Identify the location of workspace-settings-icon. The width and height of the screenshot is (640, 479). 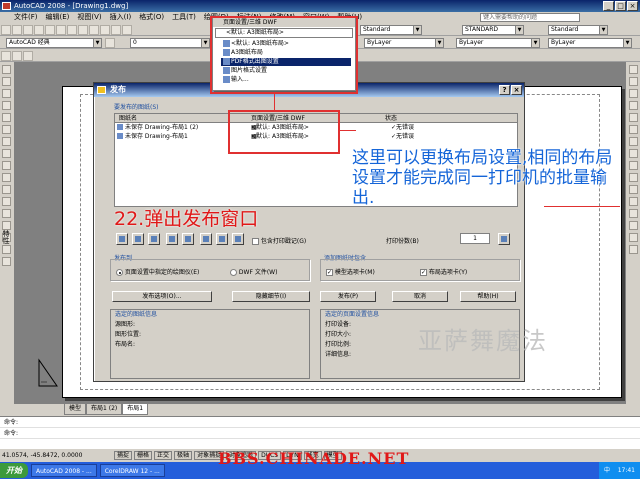
(110, 43).